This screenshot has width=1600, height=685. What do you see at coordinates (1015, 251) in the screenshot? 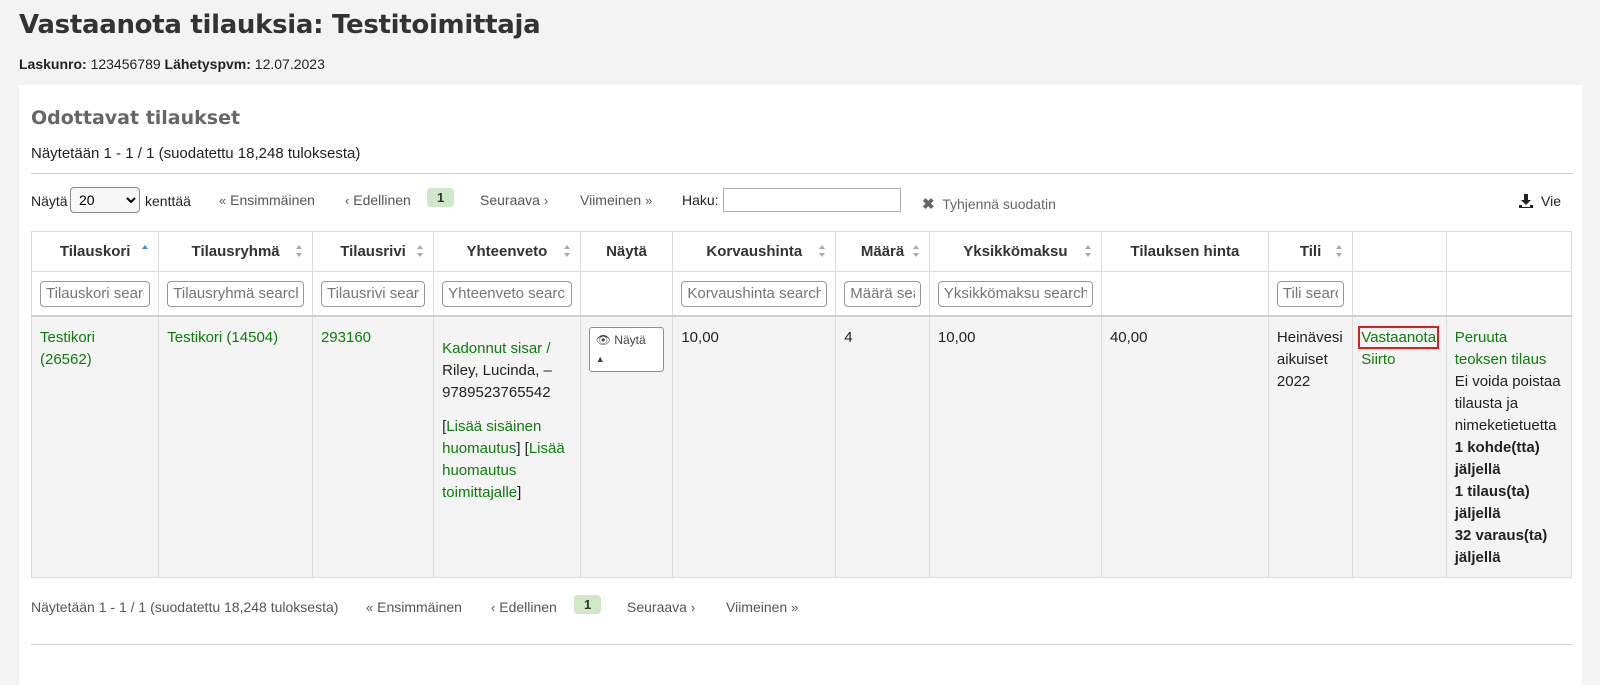
I see `column-header-unitcost: Yksikkömaksu` at bounding box center [1015, 251].